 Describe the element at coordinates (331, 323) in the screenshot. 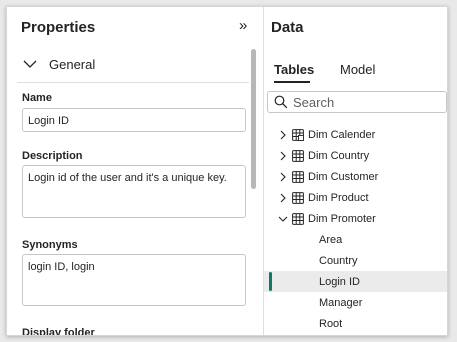

I see `field-name: Root` at that location.